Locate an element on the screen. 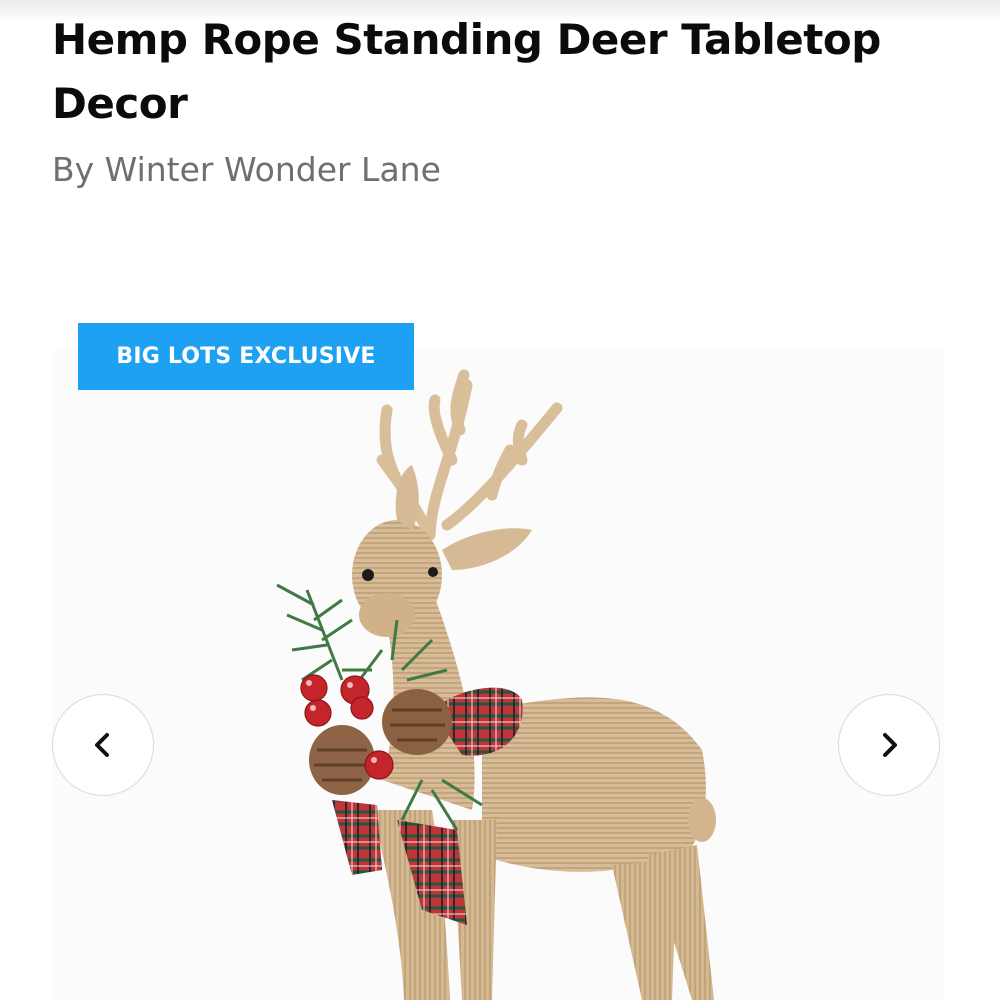 Image resolution: width=1000 pixels, height=1000 pixels. chevron-right-icon is located at coordinates (890, 745).